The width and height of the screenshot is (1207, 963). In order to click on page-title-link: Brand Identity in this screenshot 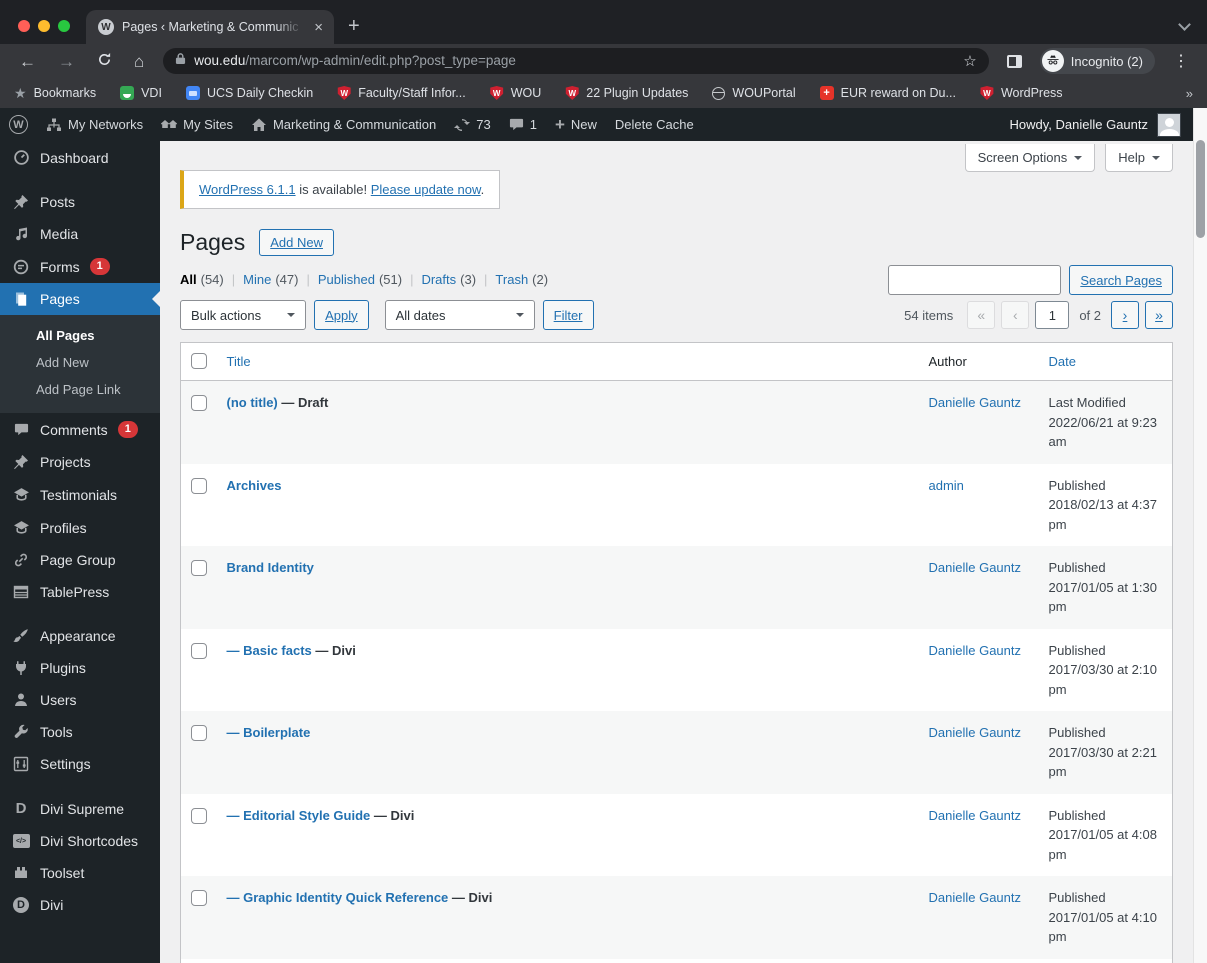, I will do `click(270, 567)`.